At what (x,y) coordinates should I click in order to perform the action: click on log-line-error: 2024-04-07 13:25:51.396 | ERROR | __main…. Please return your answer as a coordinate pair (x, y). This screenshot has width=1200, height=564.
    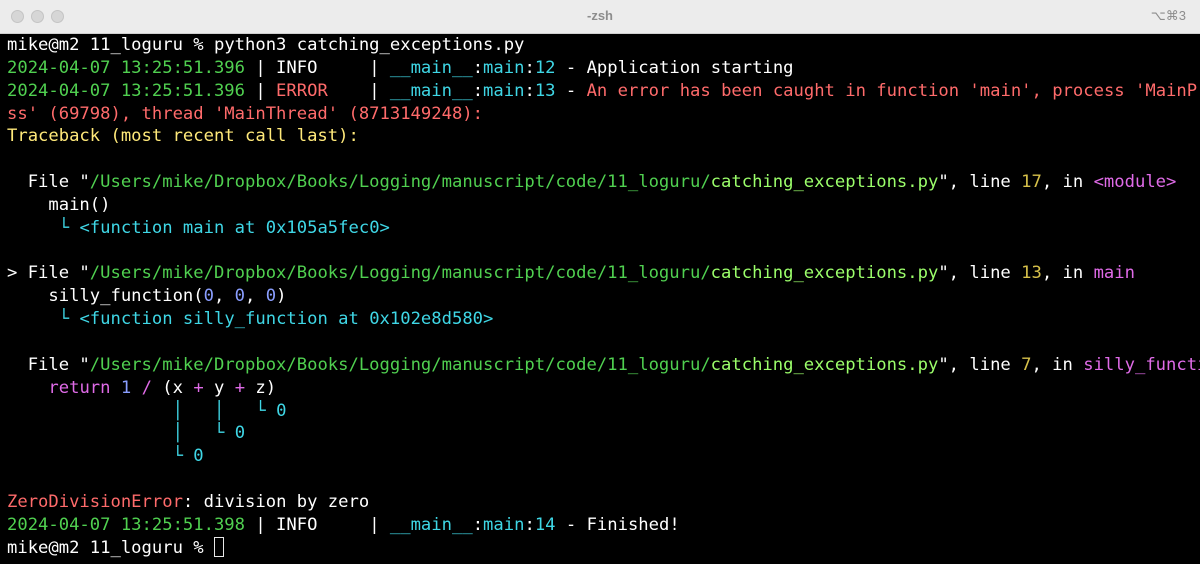
    Looking at the image, I should click on (603, 91).